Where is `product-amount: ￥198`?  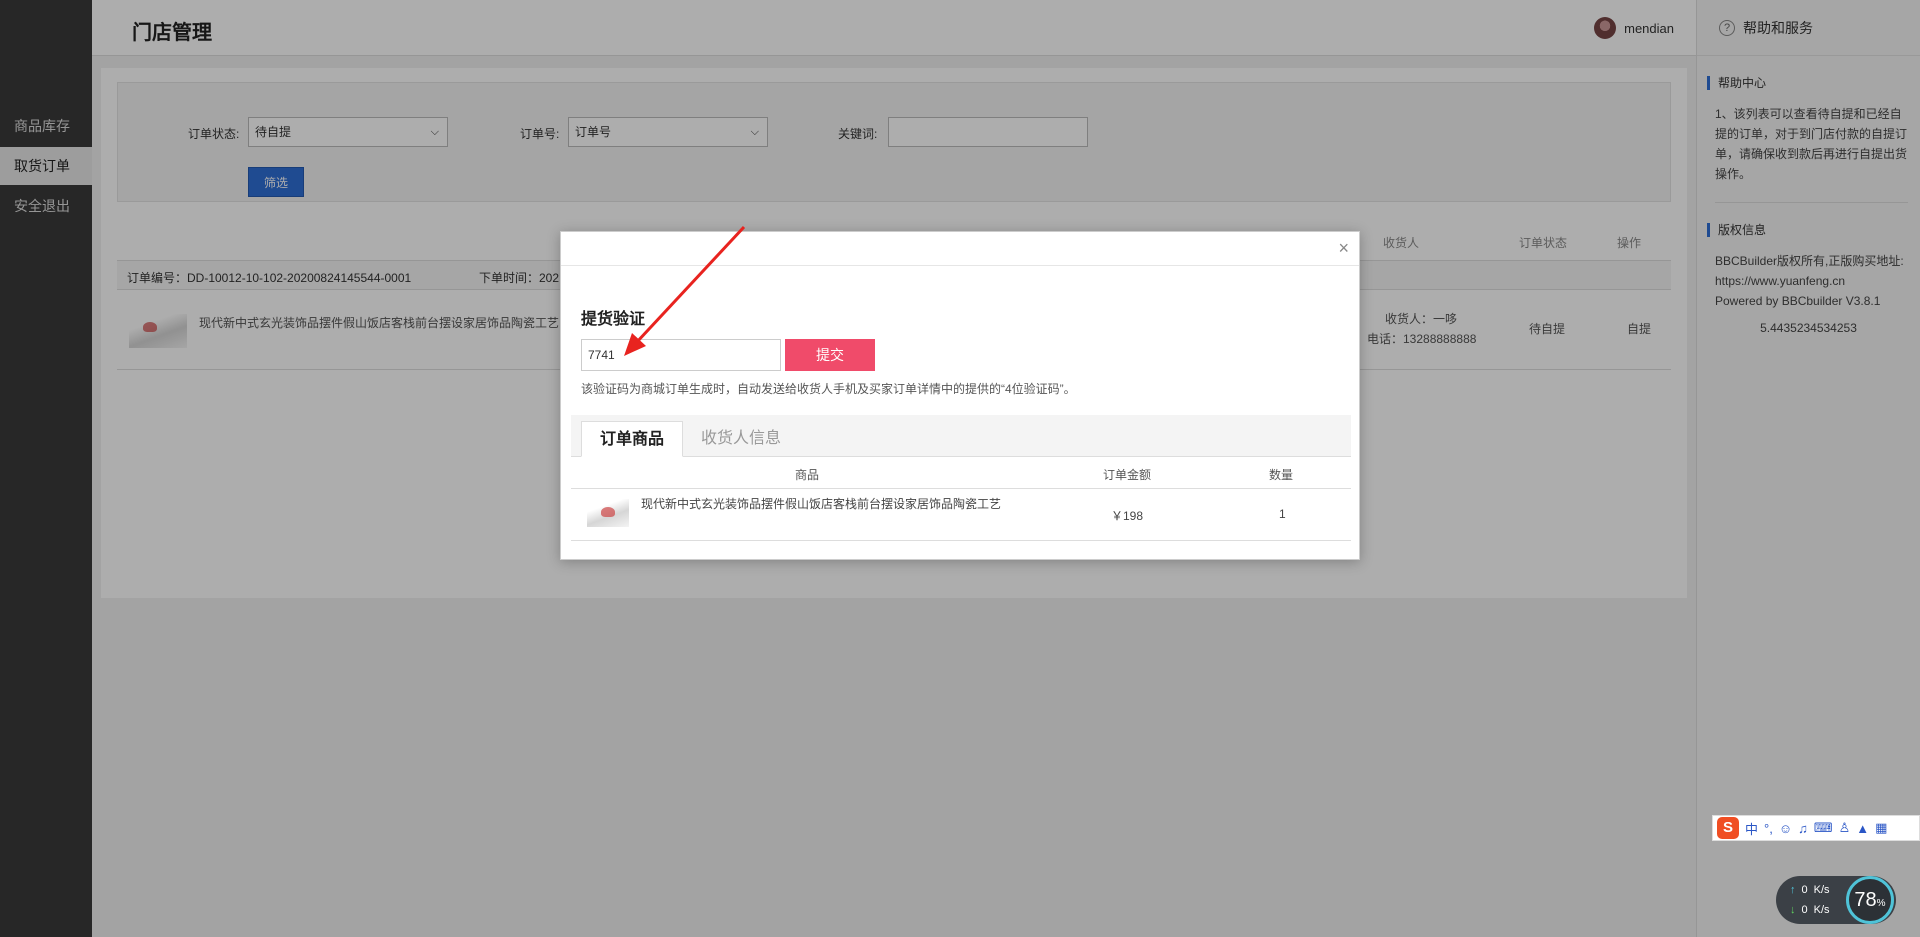
product-amount: ￥198 is located at coordinates (1127, 516).